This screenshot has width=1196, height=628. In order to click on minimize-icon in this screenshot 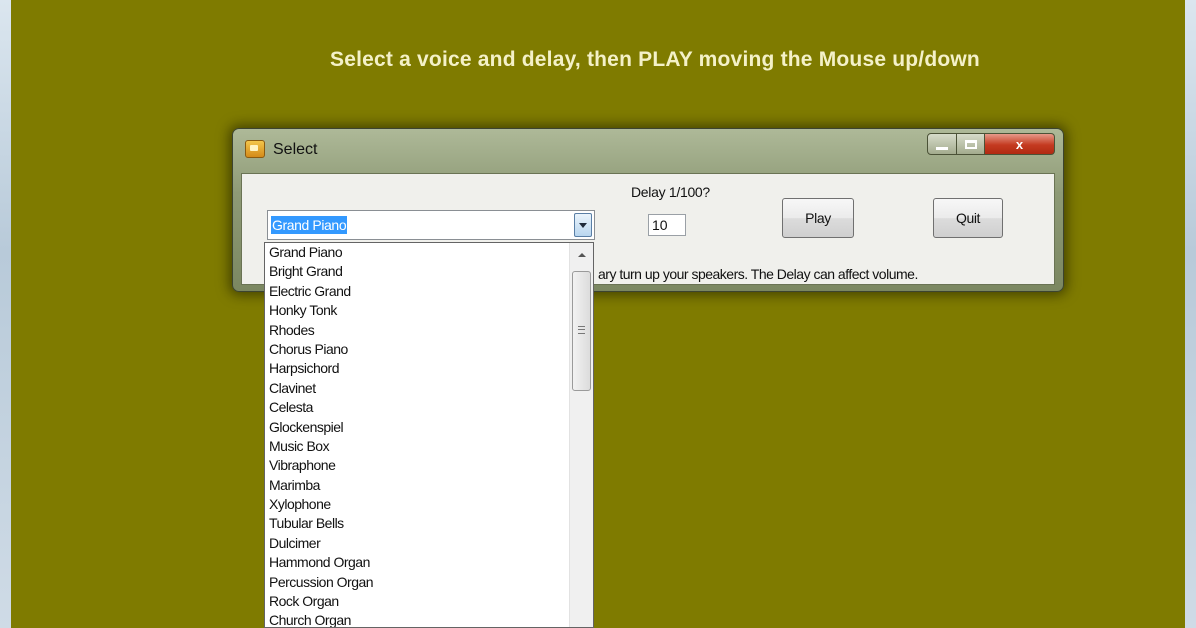, I will do `click(942, 148)`.